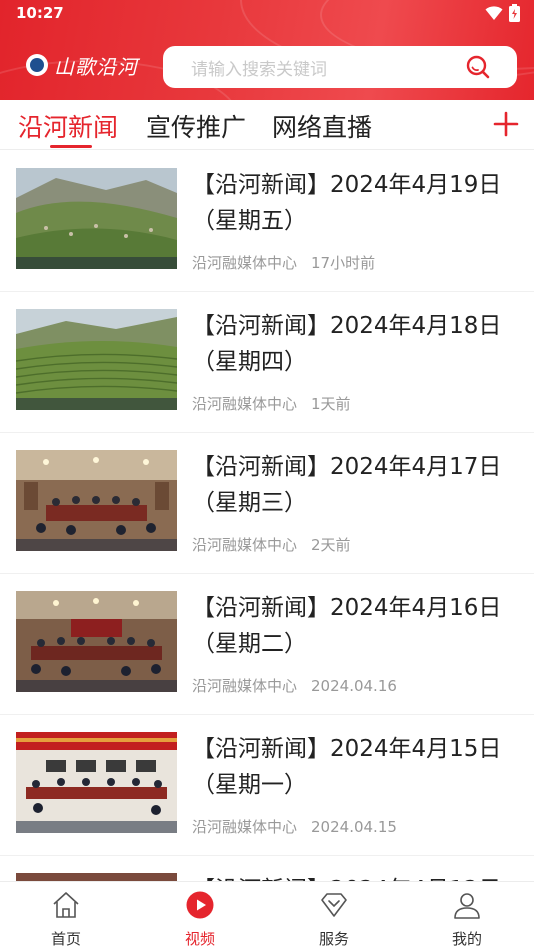  What do you see at coordinates (347, 344) in the screenshot?
I see `news-title: 【沿河新闻】2024年4月18日（星期四）` at bounding box center [347, 344].